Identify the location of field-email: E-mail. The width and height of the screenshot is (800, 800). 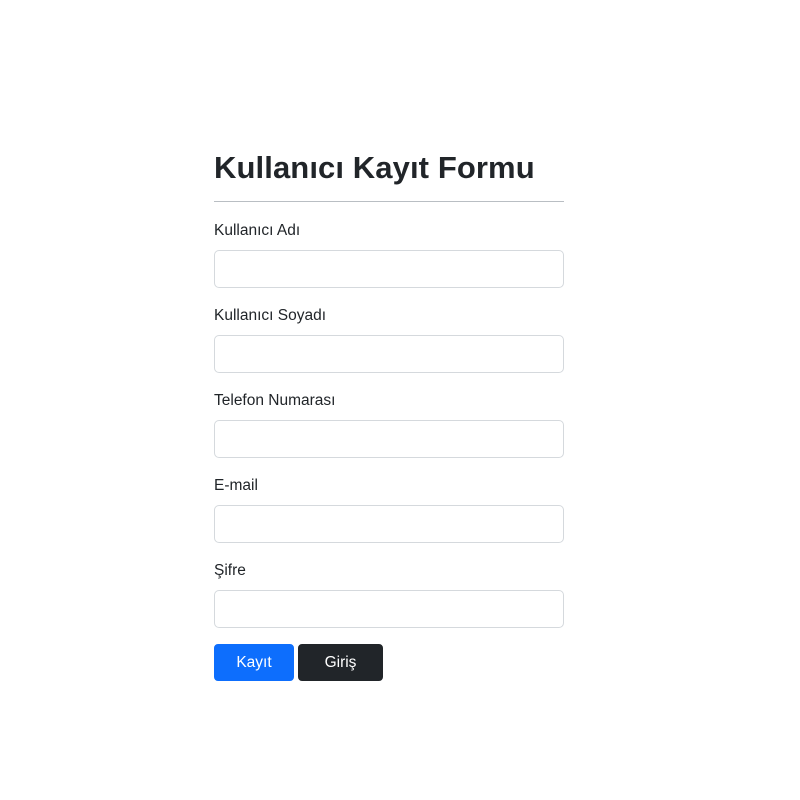
(389, 509).